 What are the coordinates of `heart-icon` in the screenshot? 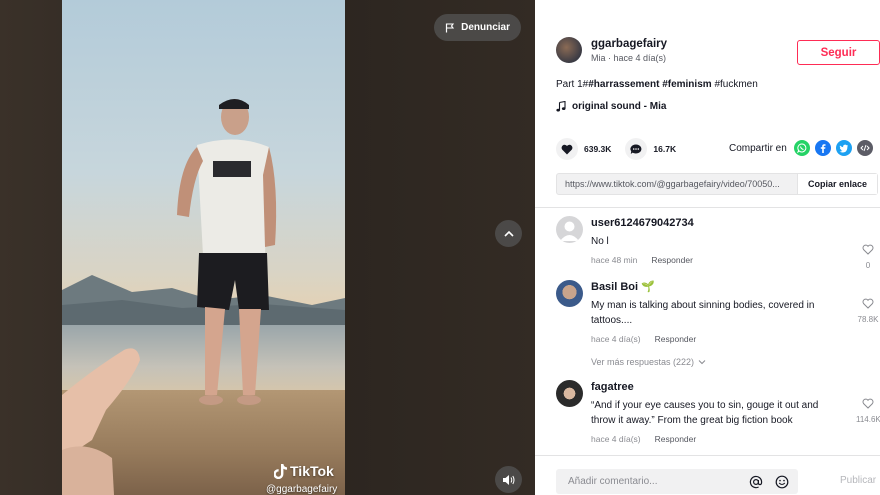 It's located at (567, 149).